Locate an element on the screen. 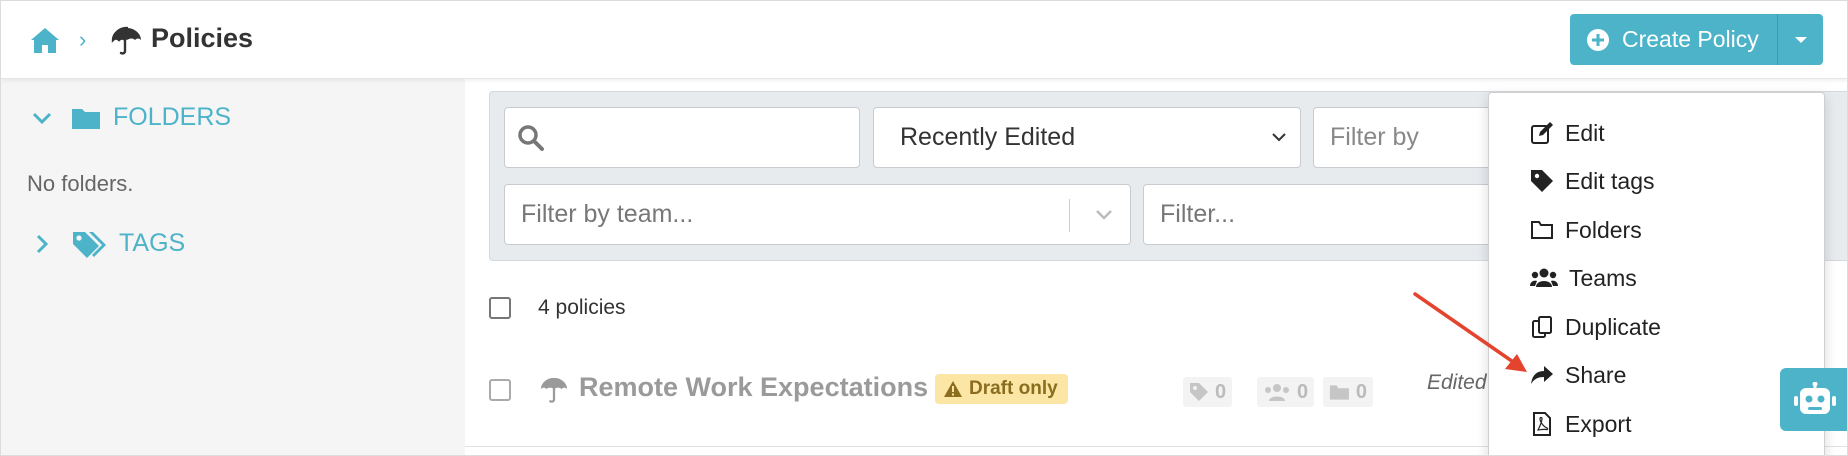 The height and width of the screenshot is (456, 1848). filter-by-placeholder: Filter by is located at coordinates (1374, 137).